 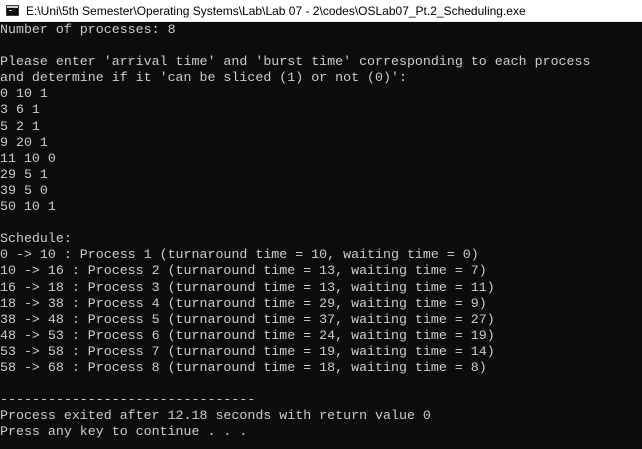 What do you see at coordinates (24, 190) in the screenshot?
I see `console-line: 39 5 0` at bounding box center [24, 190].